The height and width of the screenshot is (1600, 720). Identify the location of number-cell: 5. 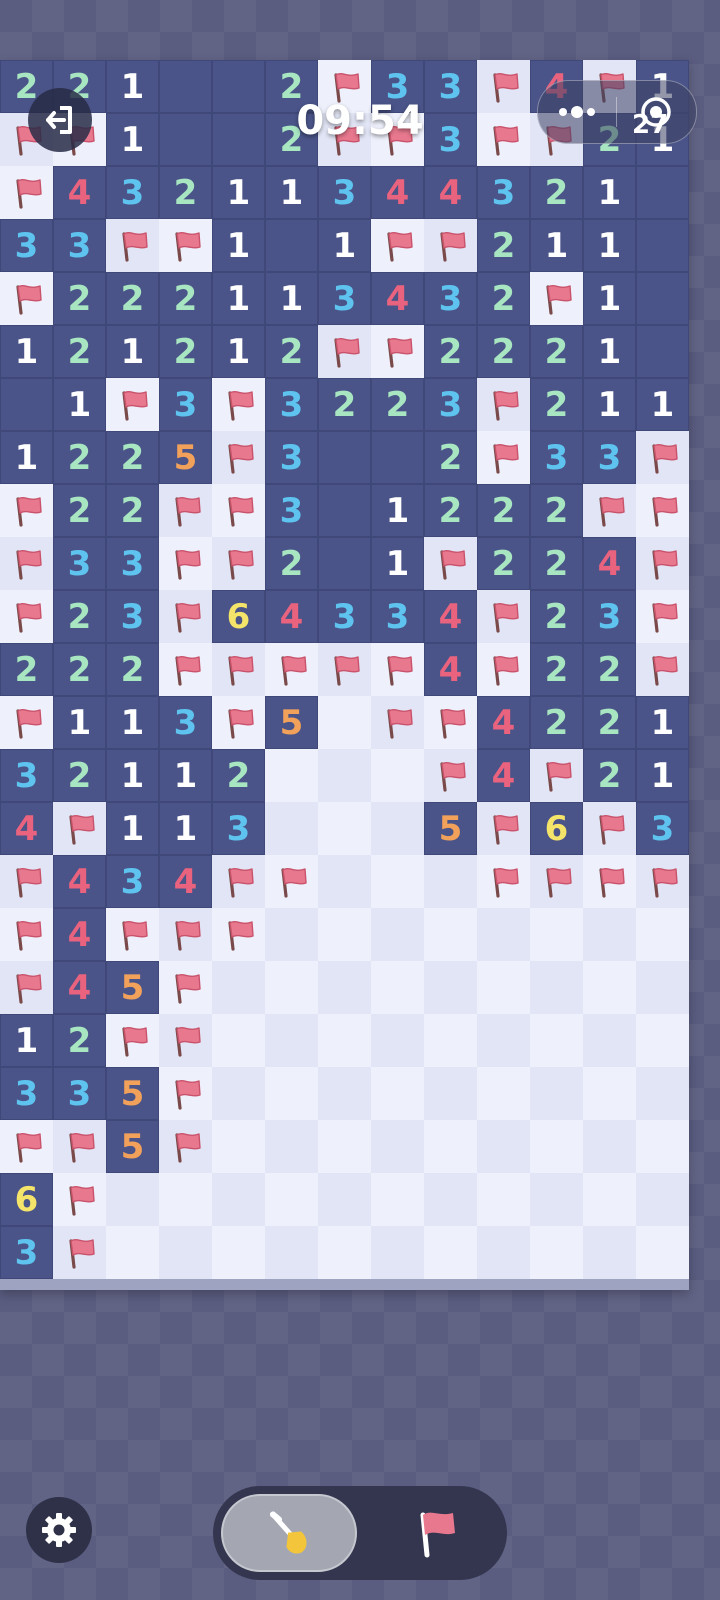
(132, 1146).